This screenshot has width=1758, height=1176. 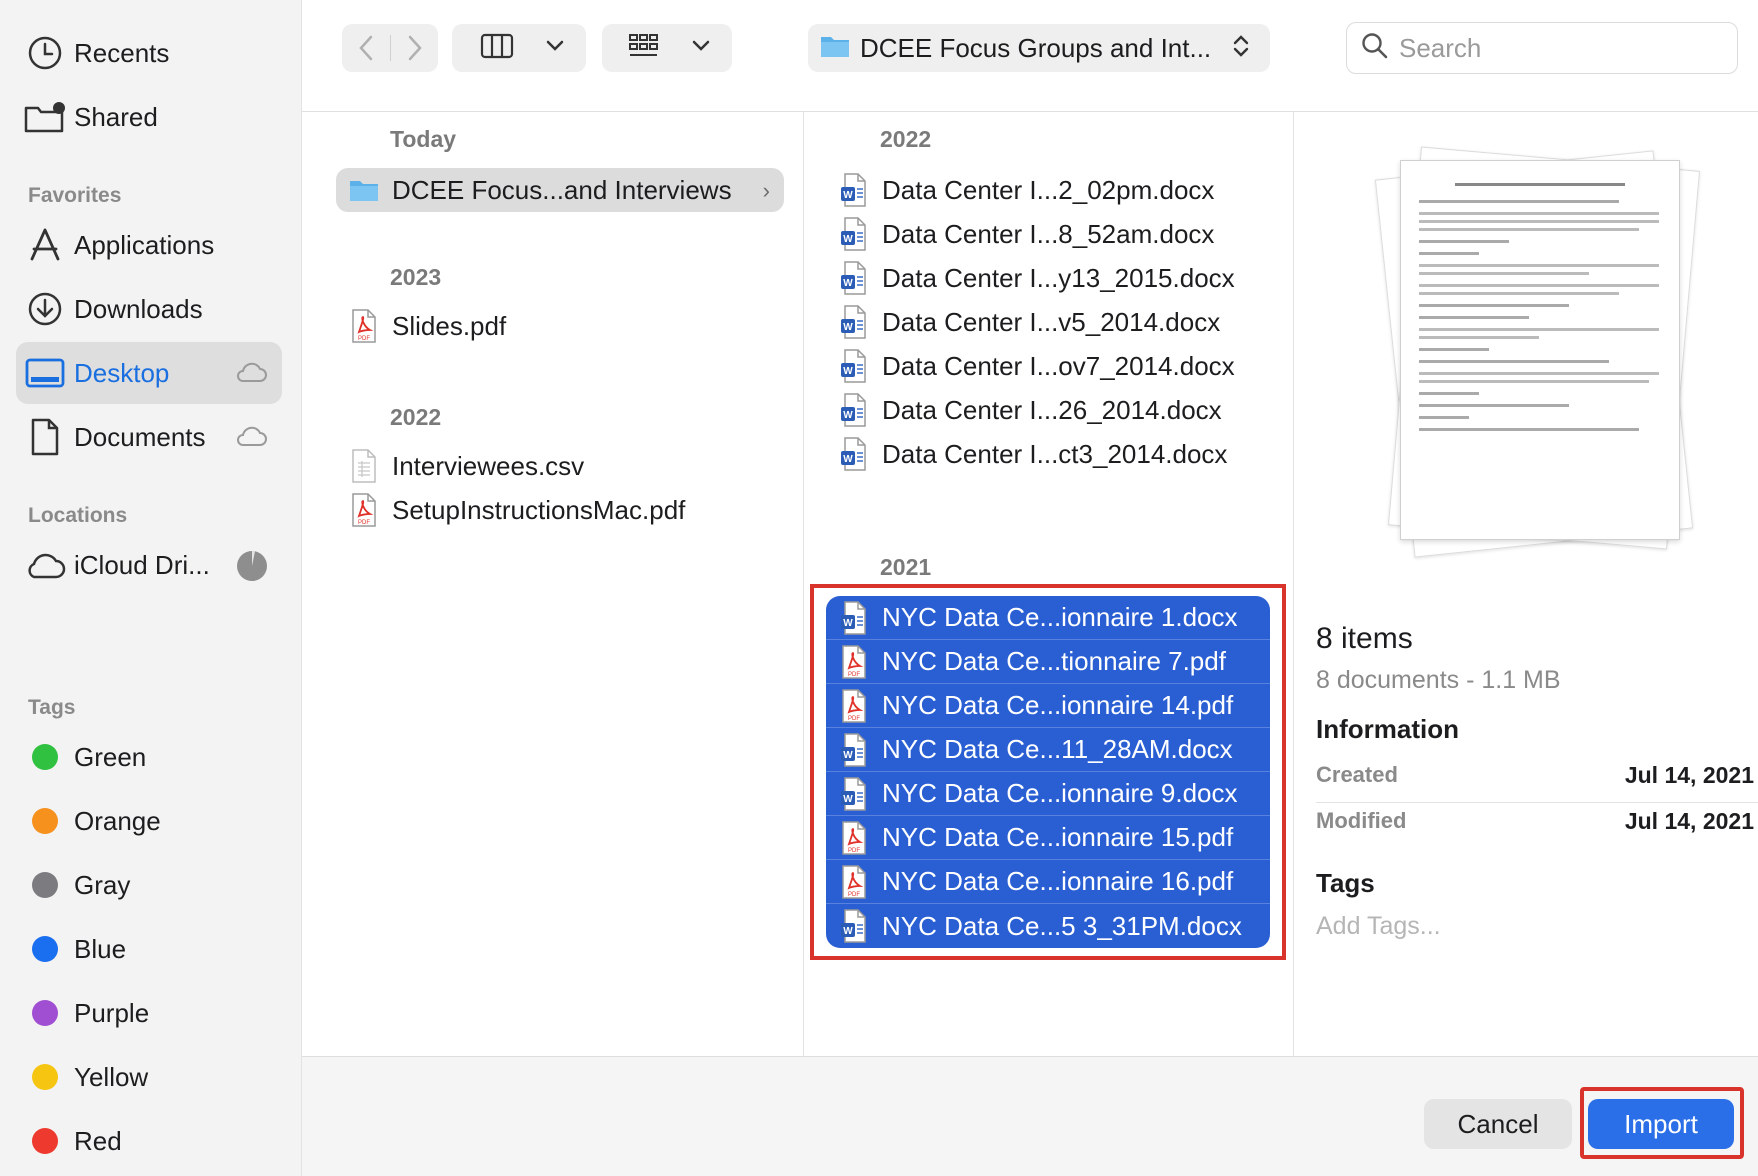 I want to click on section-header: 2022, so click(x=906, y=139).